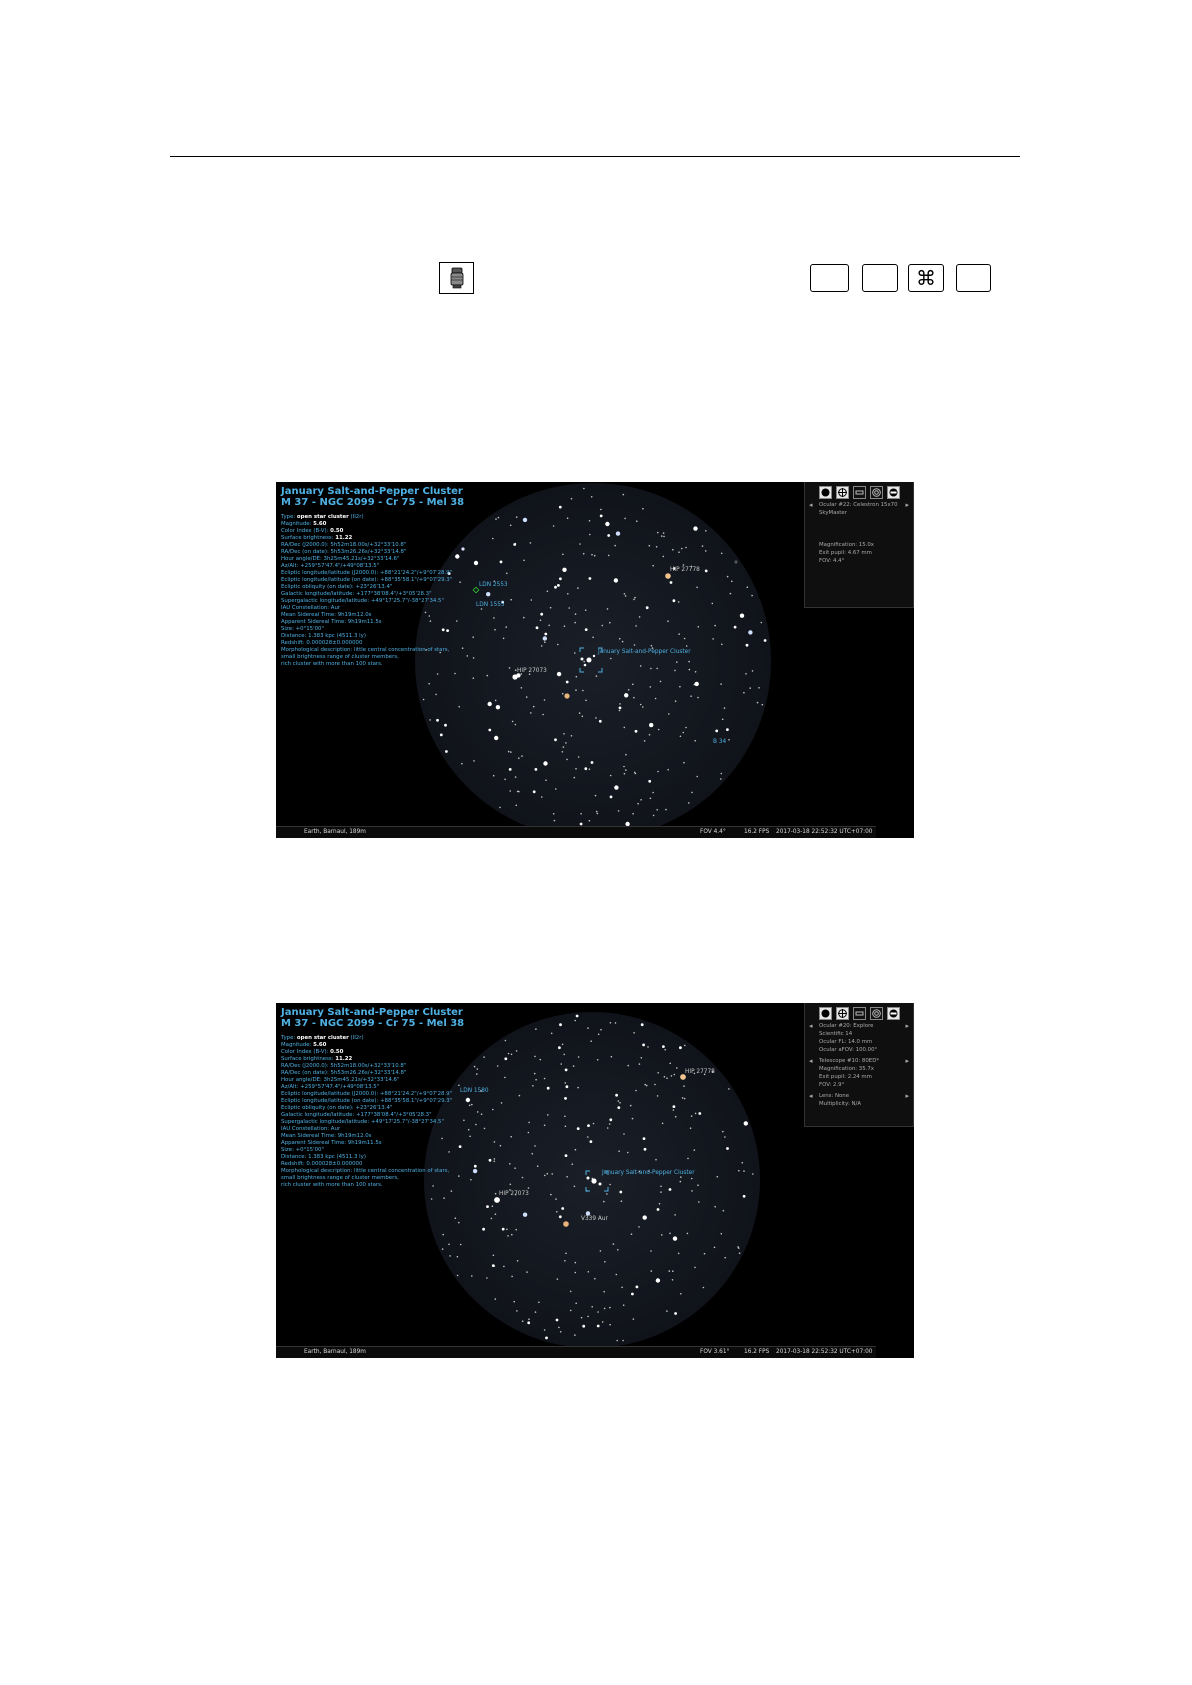 The height and width of the screenshot is (1685, 1192). I want to click on info-line-suffix: (II2r), so click(356, 1038).